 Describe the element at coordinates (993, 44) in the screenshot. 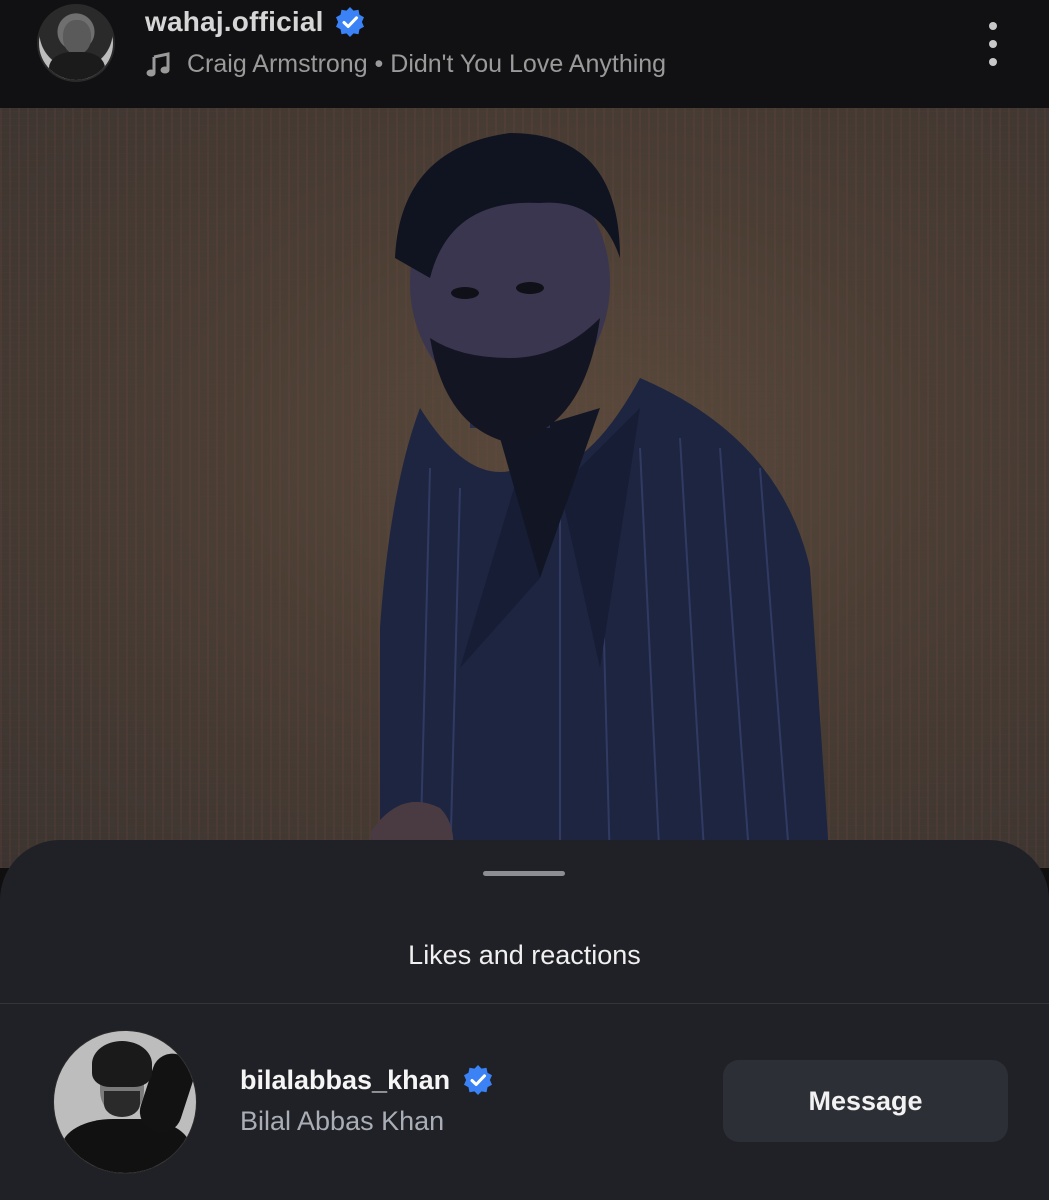

I see `more-options-icon` at that location.